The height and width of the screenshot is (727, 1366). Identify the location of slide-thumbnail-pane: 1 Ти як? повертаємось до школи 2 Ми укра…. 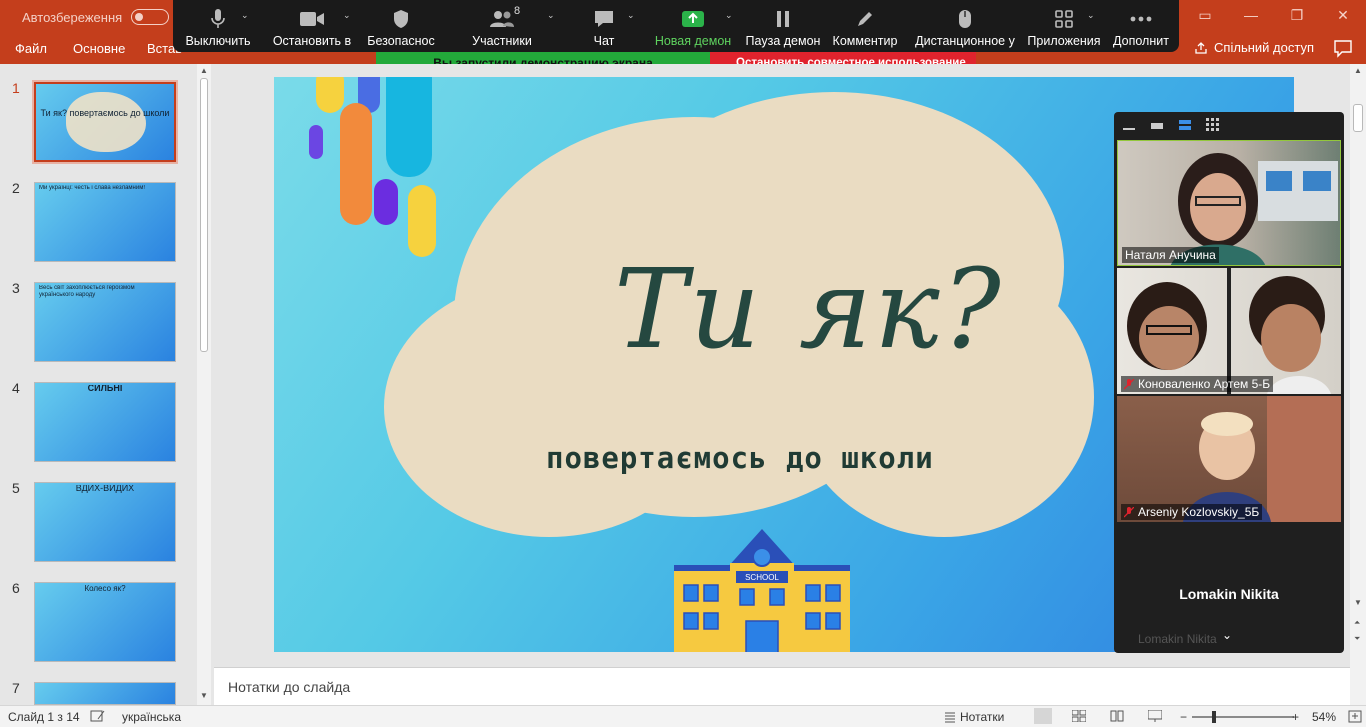
(107, 384).